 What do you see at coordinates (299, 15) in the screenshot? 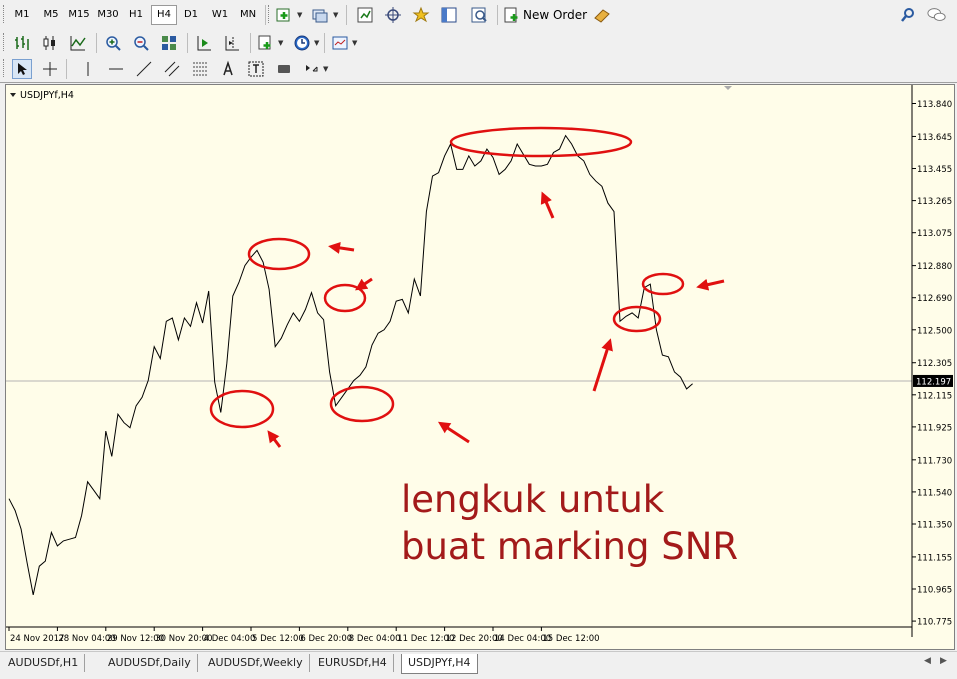
I see `new-chart-dropdown-icon: ▼` at bounding box center [299, 15].